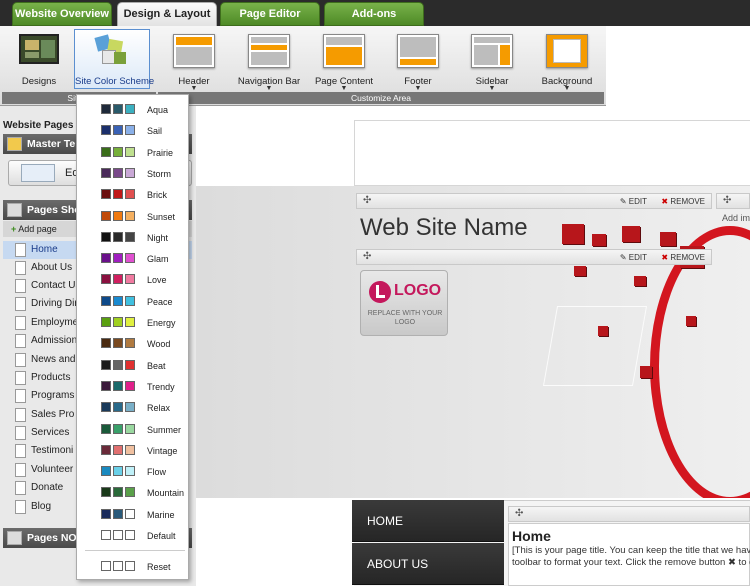  I want to click on color-scheme-label: Vintage, so click(162, 450).